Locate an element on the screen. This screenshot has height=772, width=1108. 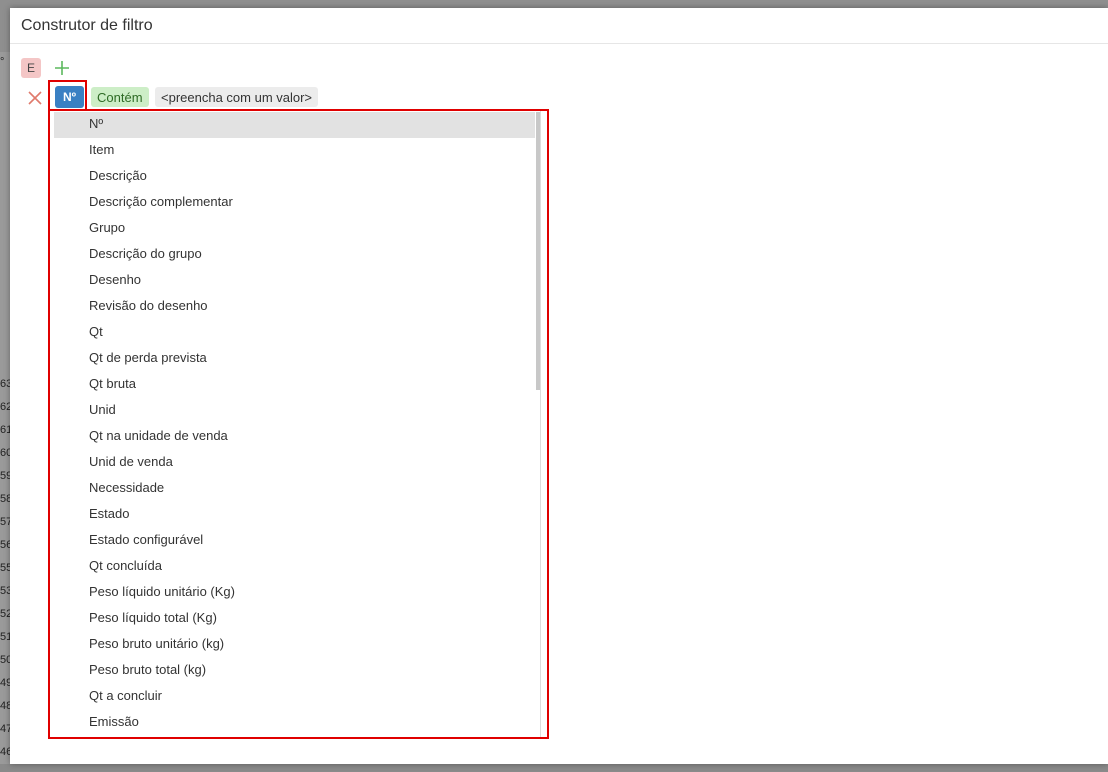
dropdown-divider is located at coordinates (540, 424).